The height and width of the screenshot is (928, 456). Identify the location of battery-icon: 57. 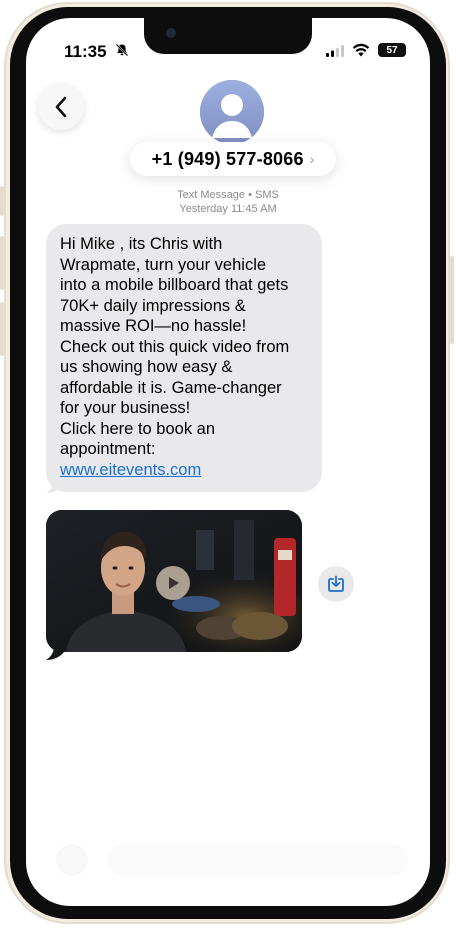
(392, 50).